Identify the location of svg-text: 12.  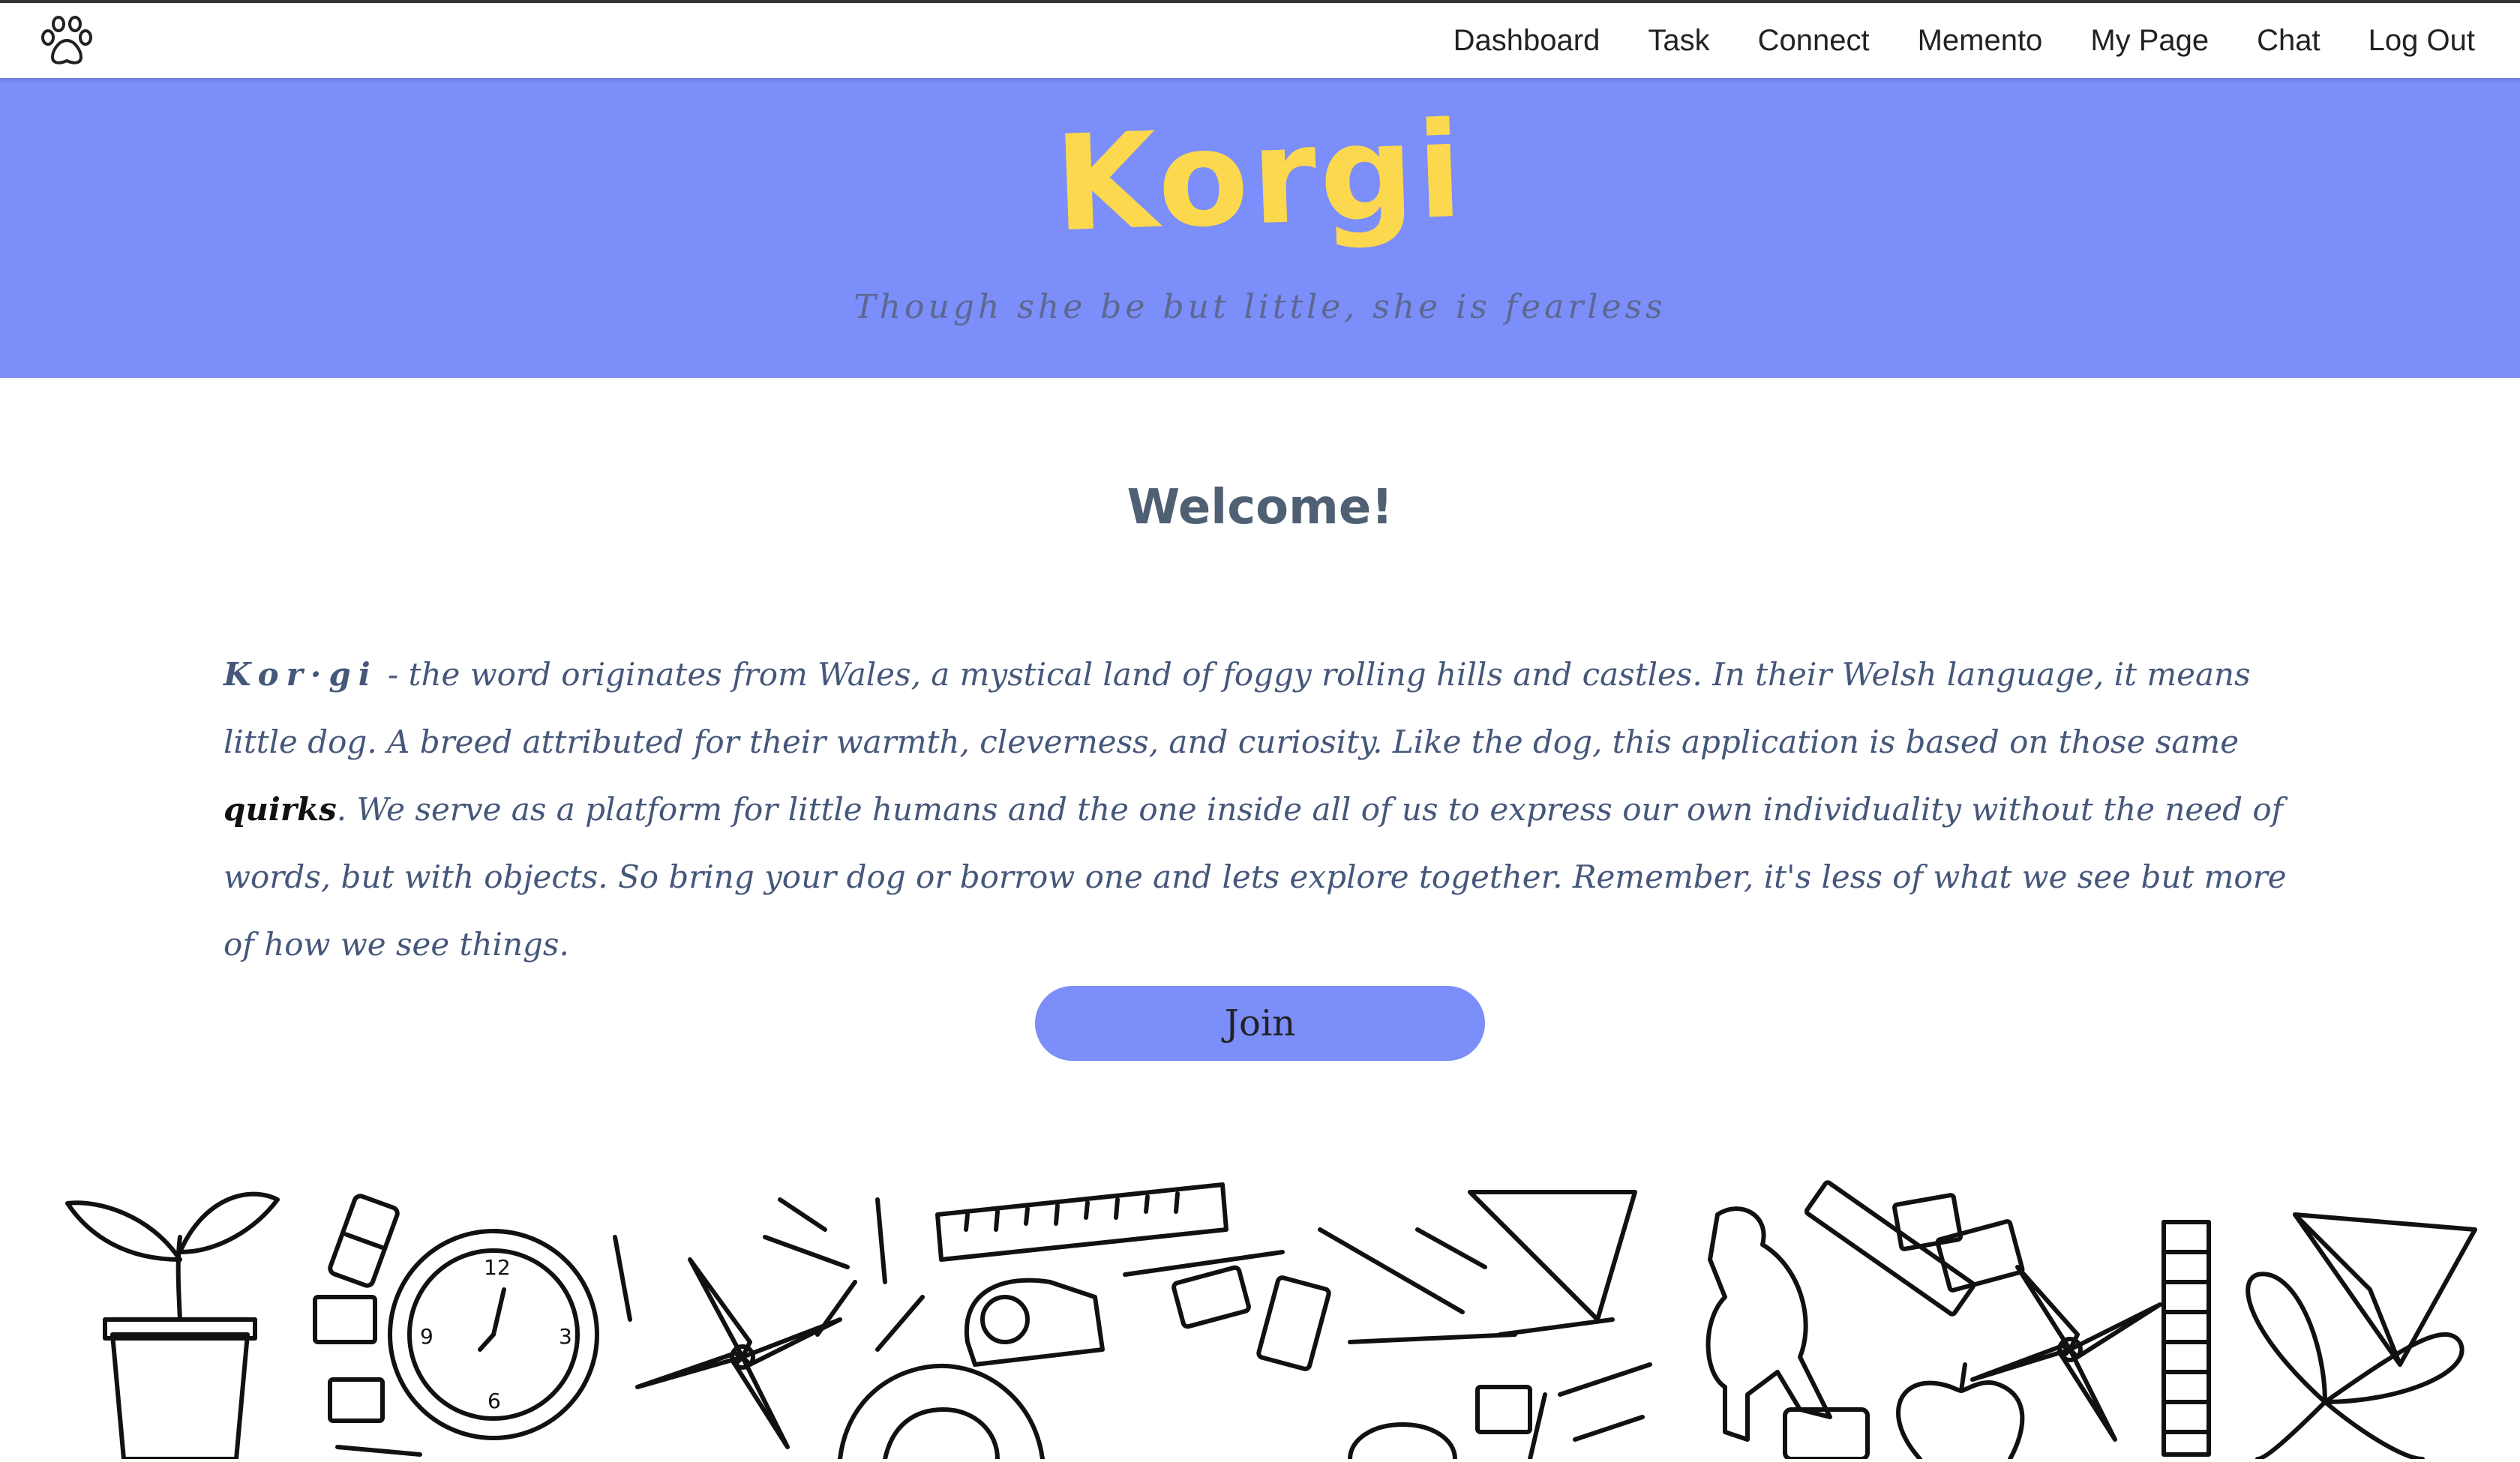
(497, 1267).